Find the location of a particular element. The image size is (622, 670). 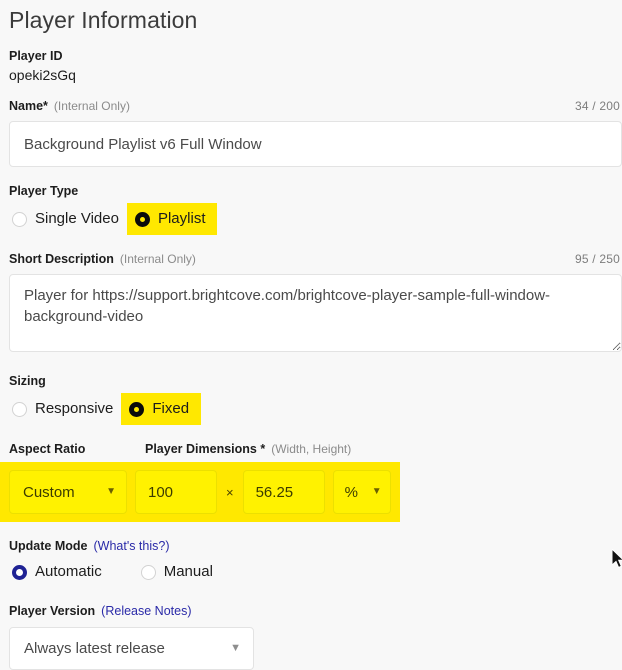

name-input is located at coordinates (315, 144).